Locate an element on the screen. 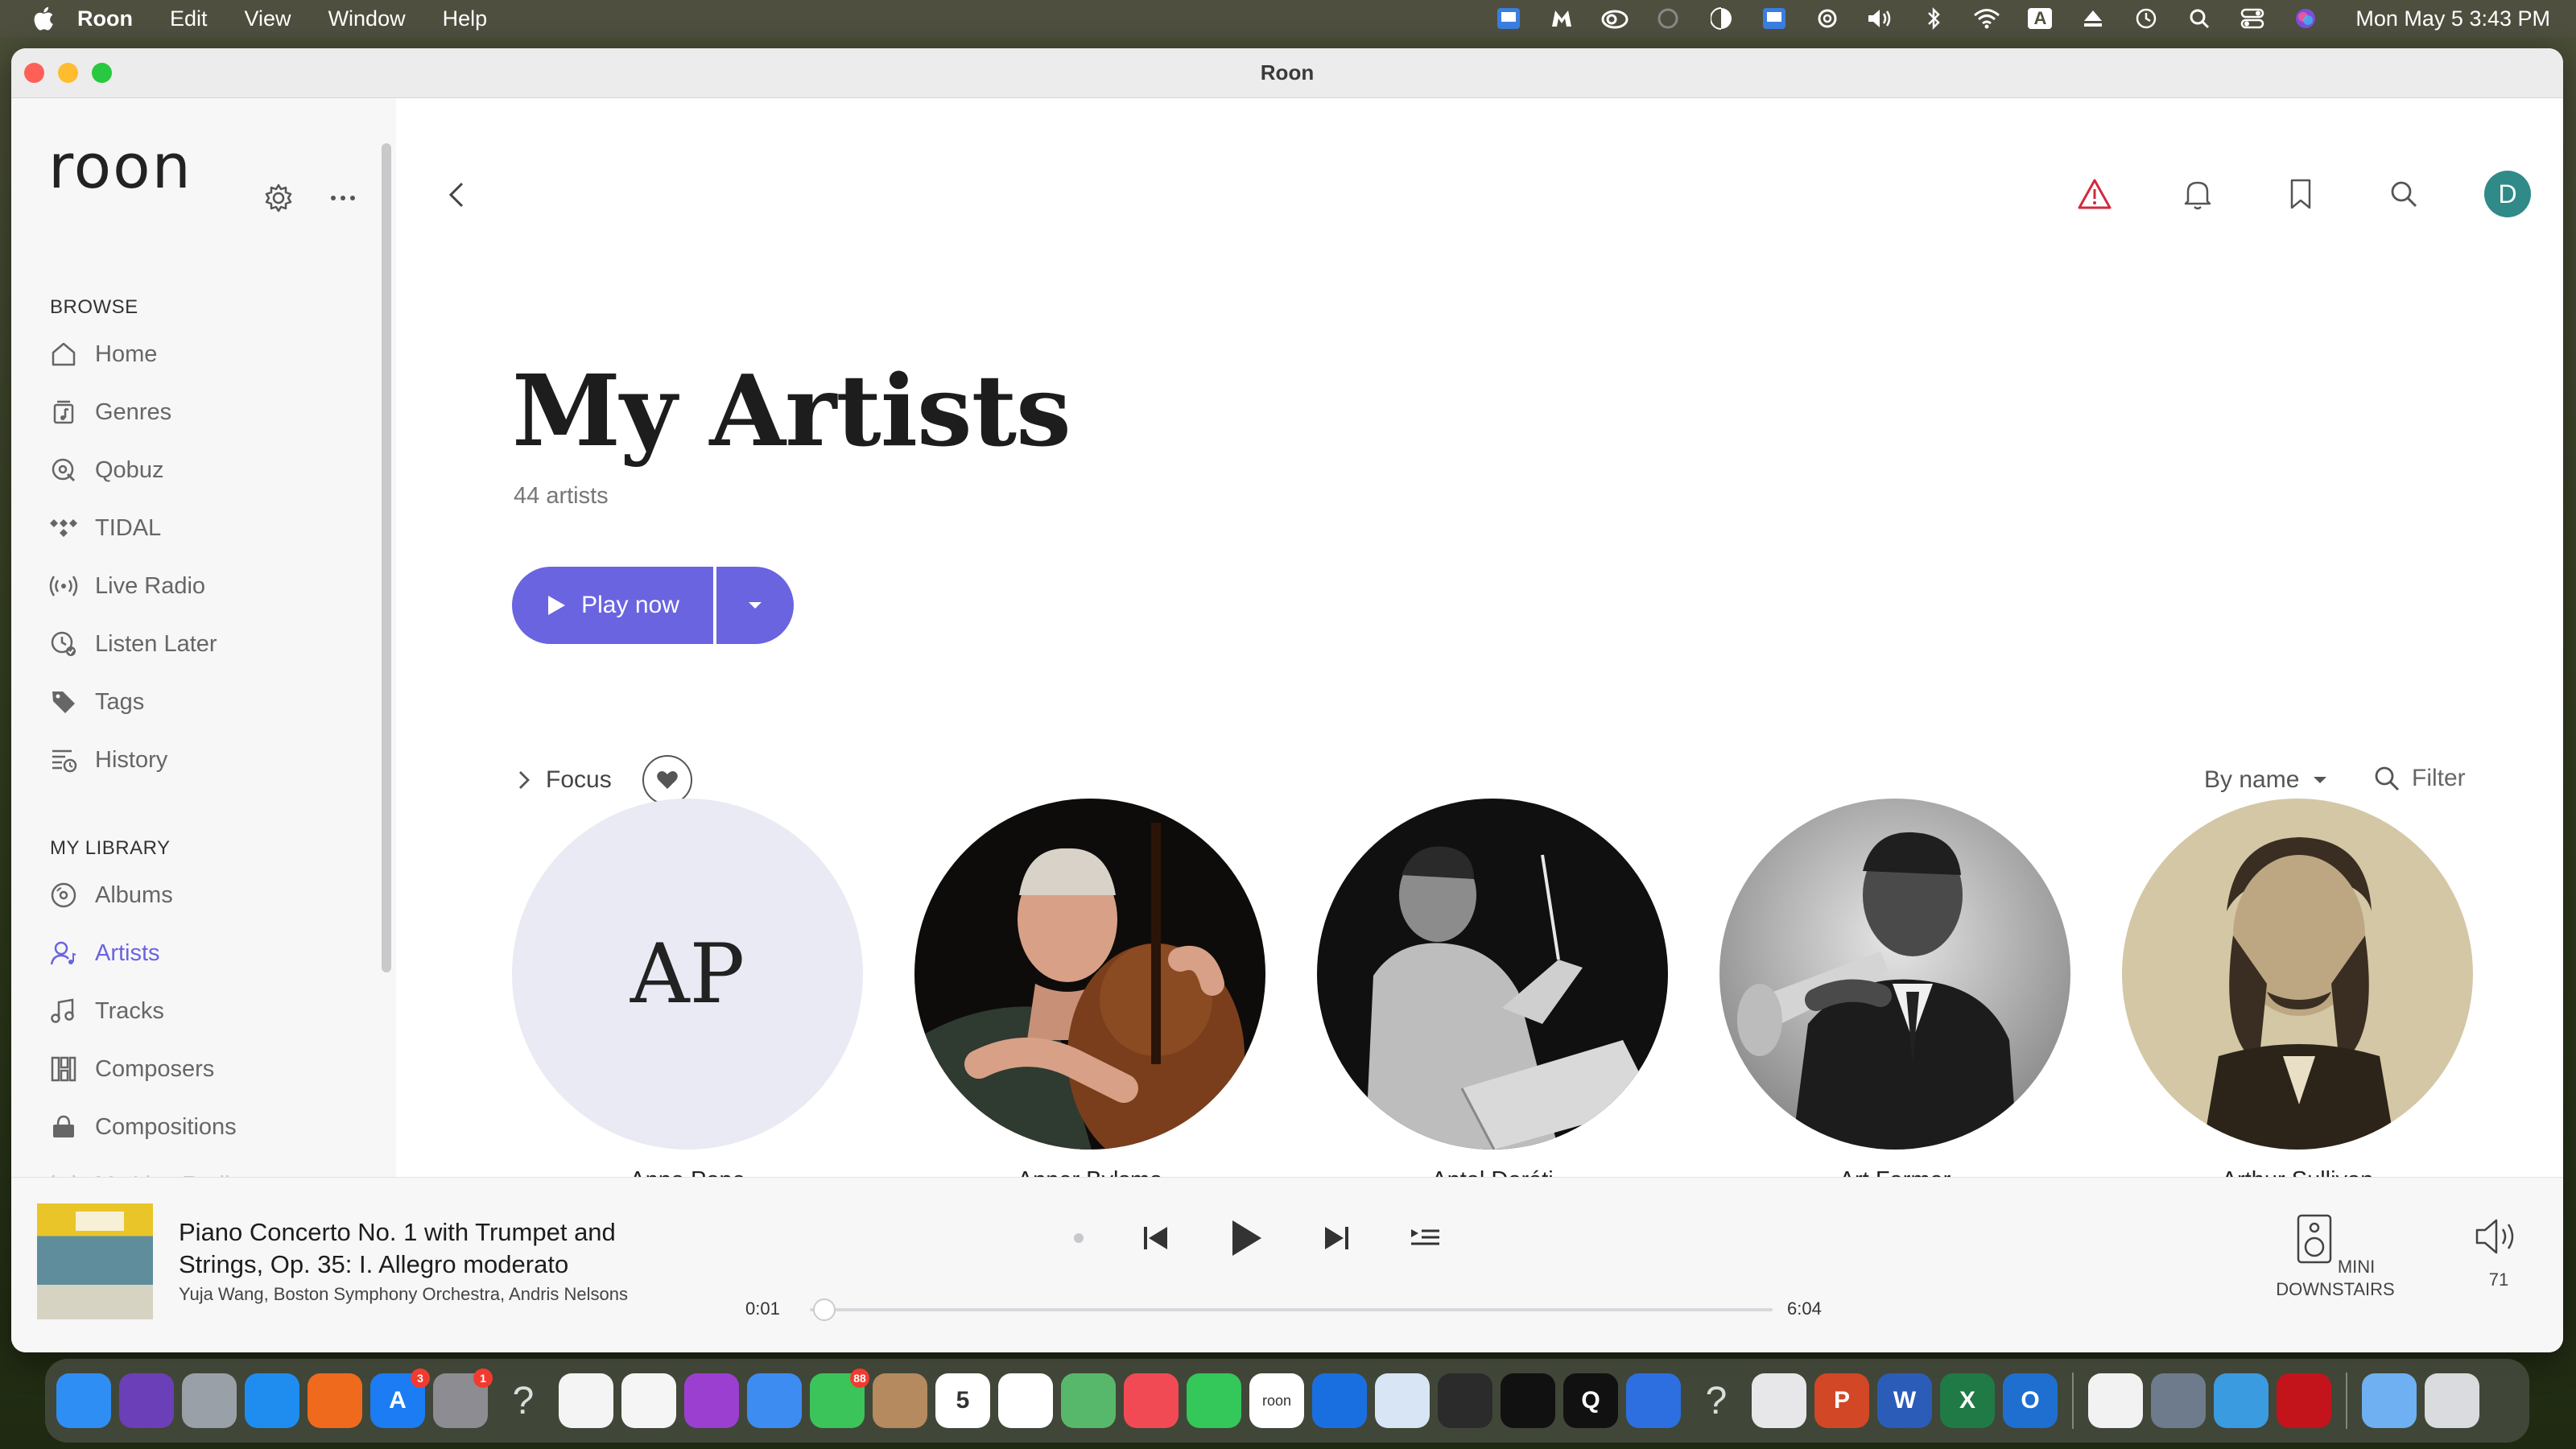  artist-card: Art Farmer is located at coordinates (1894, 996).